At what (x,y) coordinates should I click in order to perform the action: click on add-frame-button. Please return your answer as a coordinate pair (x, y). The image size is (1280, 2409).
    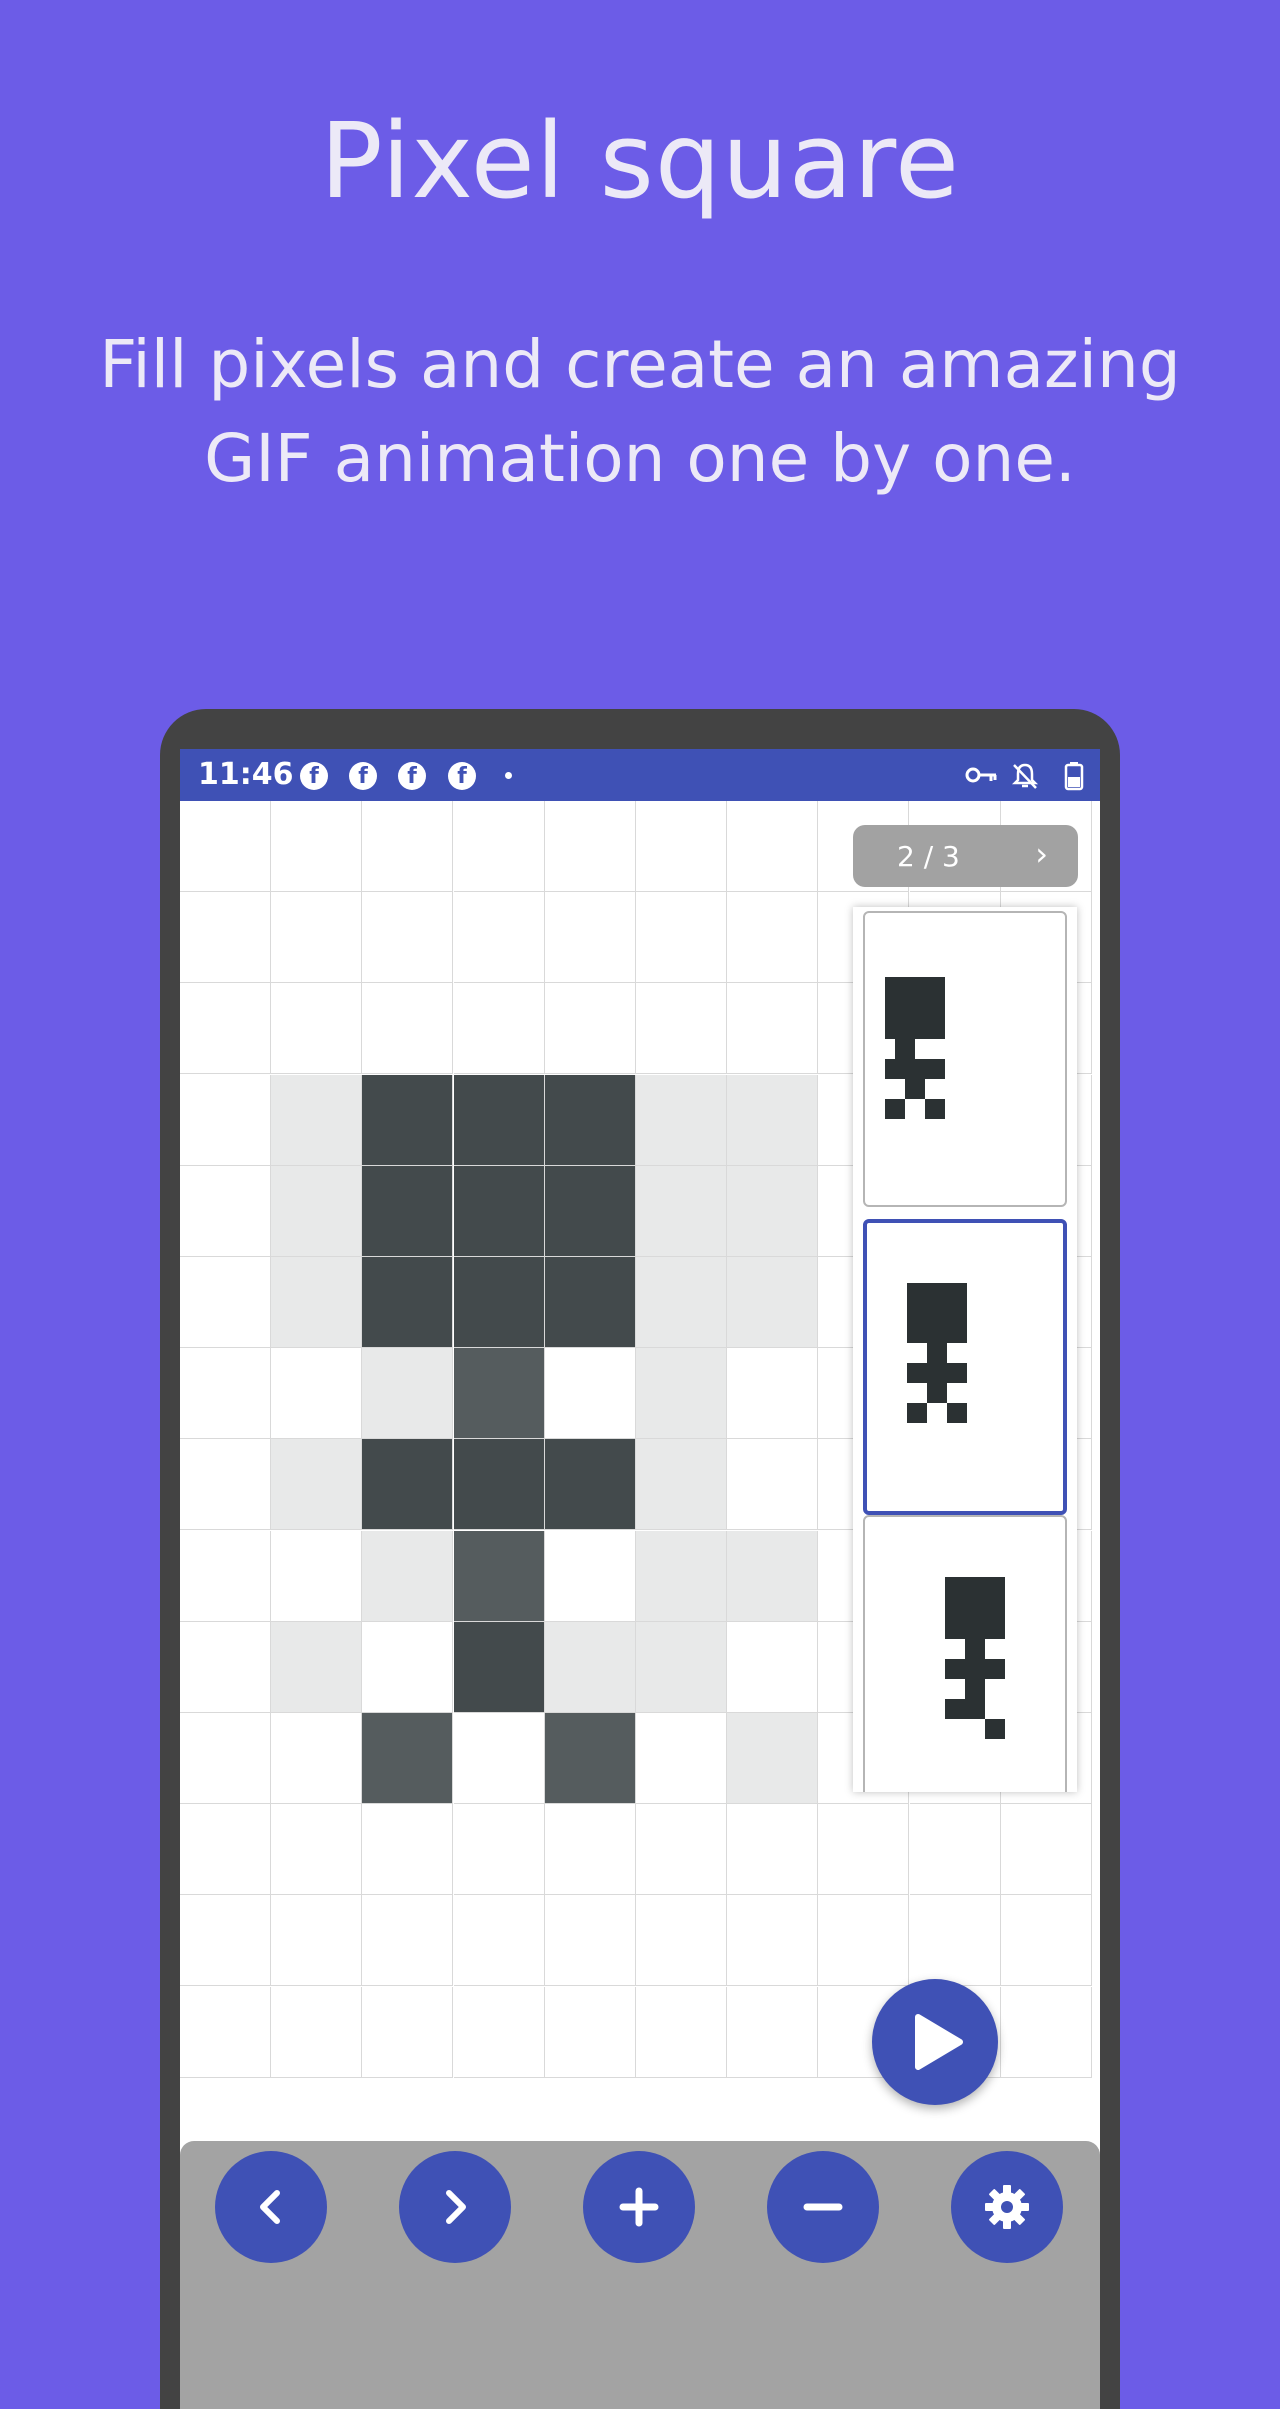
    Looking at the image, I should click on (639, 2207).